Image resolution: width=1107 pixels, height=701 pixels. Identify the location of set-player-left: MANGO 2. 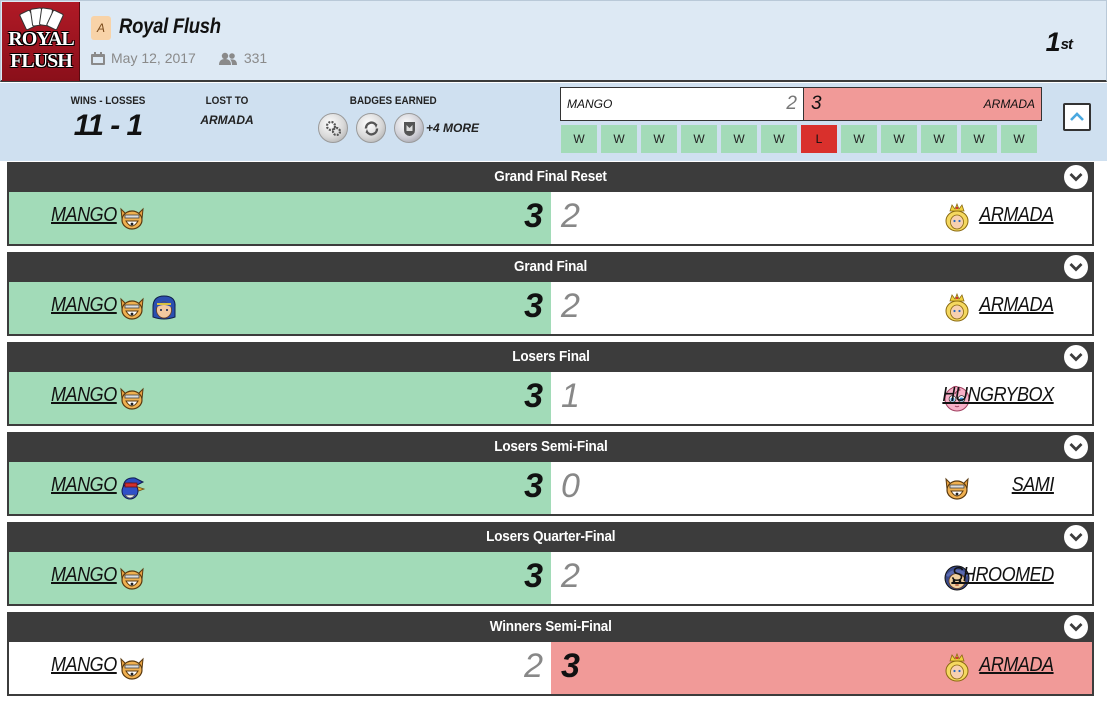
(280, 668).